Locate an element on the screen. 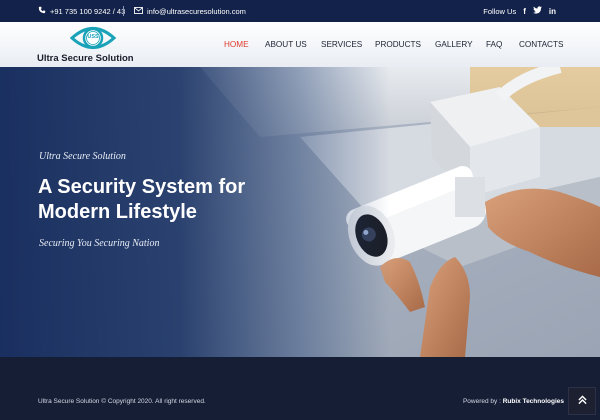  back-to-top-button is located at coordinates (582, 401).